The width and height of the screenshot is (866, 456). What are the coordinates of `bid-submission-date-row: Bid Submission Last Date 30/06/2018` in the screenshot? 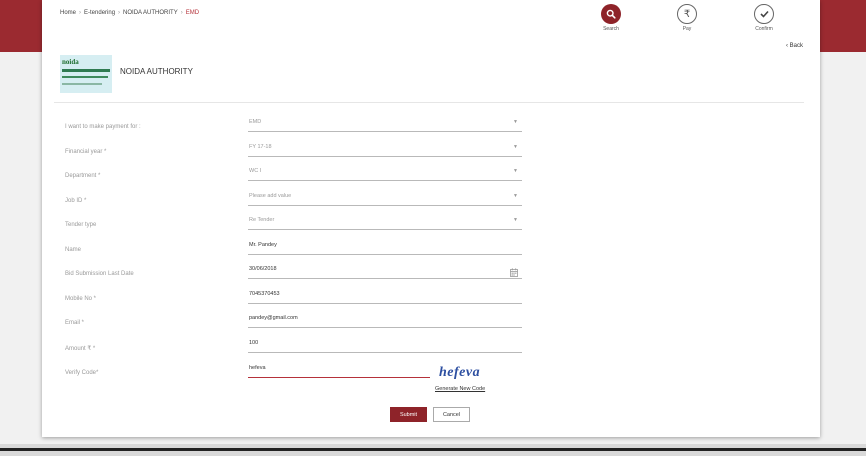 It's located at (431, 277).